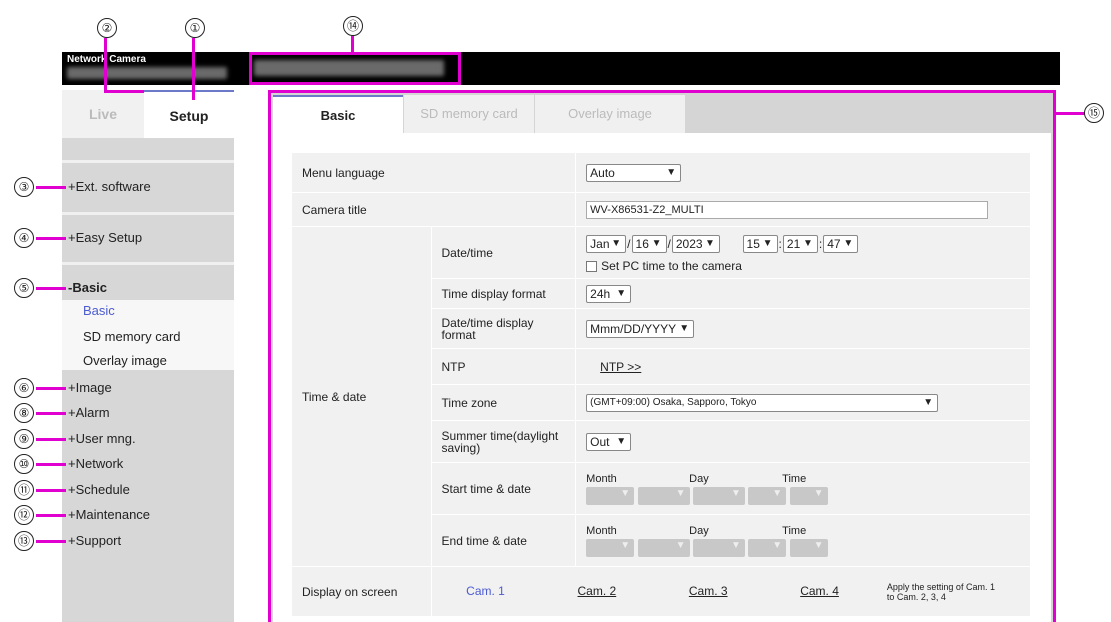 The width and height of the screenshot is (1111, 622). Describe the element at coordinates (634, 172) in the screenshot. I see `menu-language-select: Auto ▼` at that location.